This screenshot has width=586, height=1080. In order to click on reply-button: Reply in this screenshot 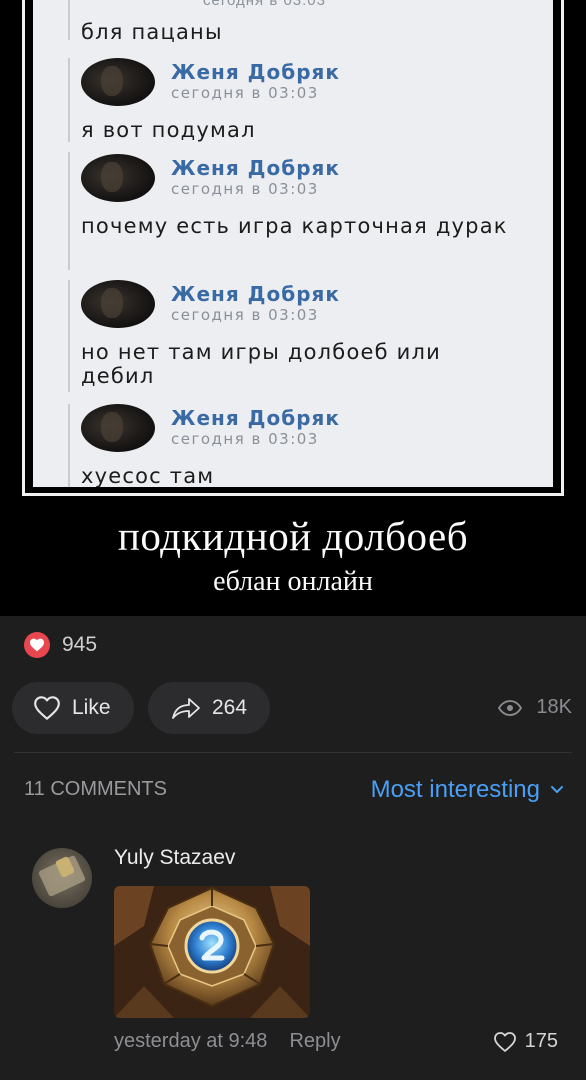, I will do `click(314, 1041)`.